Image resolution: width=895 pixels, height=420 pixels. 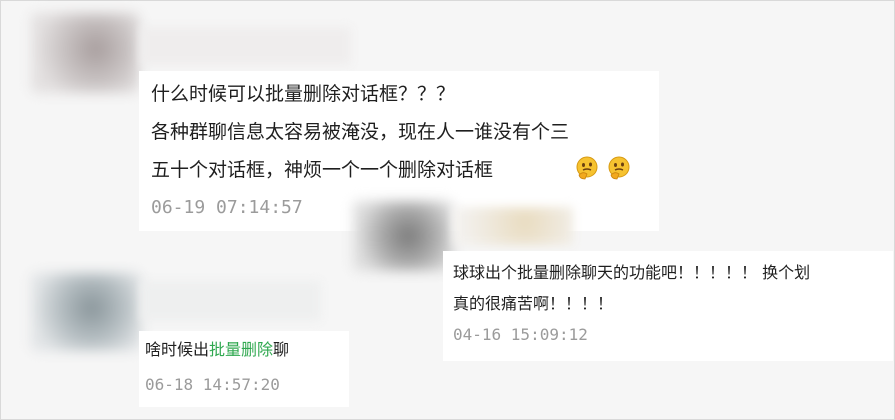 What do you see at coordinates (212, 384) in the screenshot?
I see `timestamp: 06-18 14:57:20` at bounding box center [212, 384].